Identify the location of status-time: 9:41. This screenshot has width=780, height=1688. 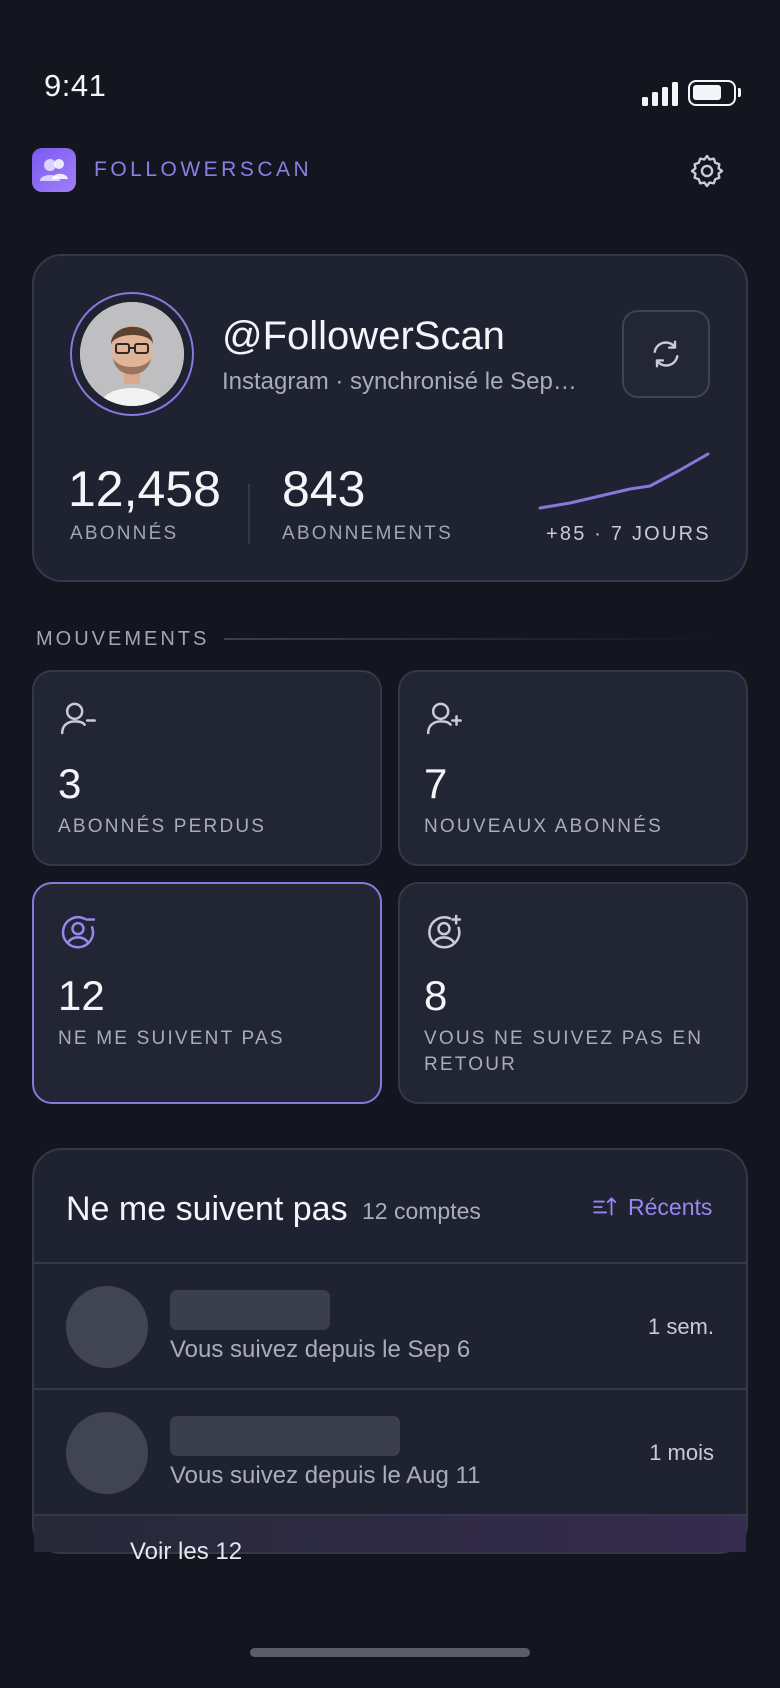
(75, 85).